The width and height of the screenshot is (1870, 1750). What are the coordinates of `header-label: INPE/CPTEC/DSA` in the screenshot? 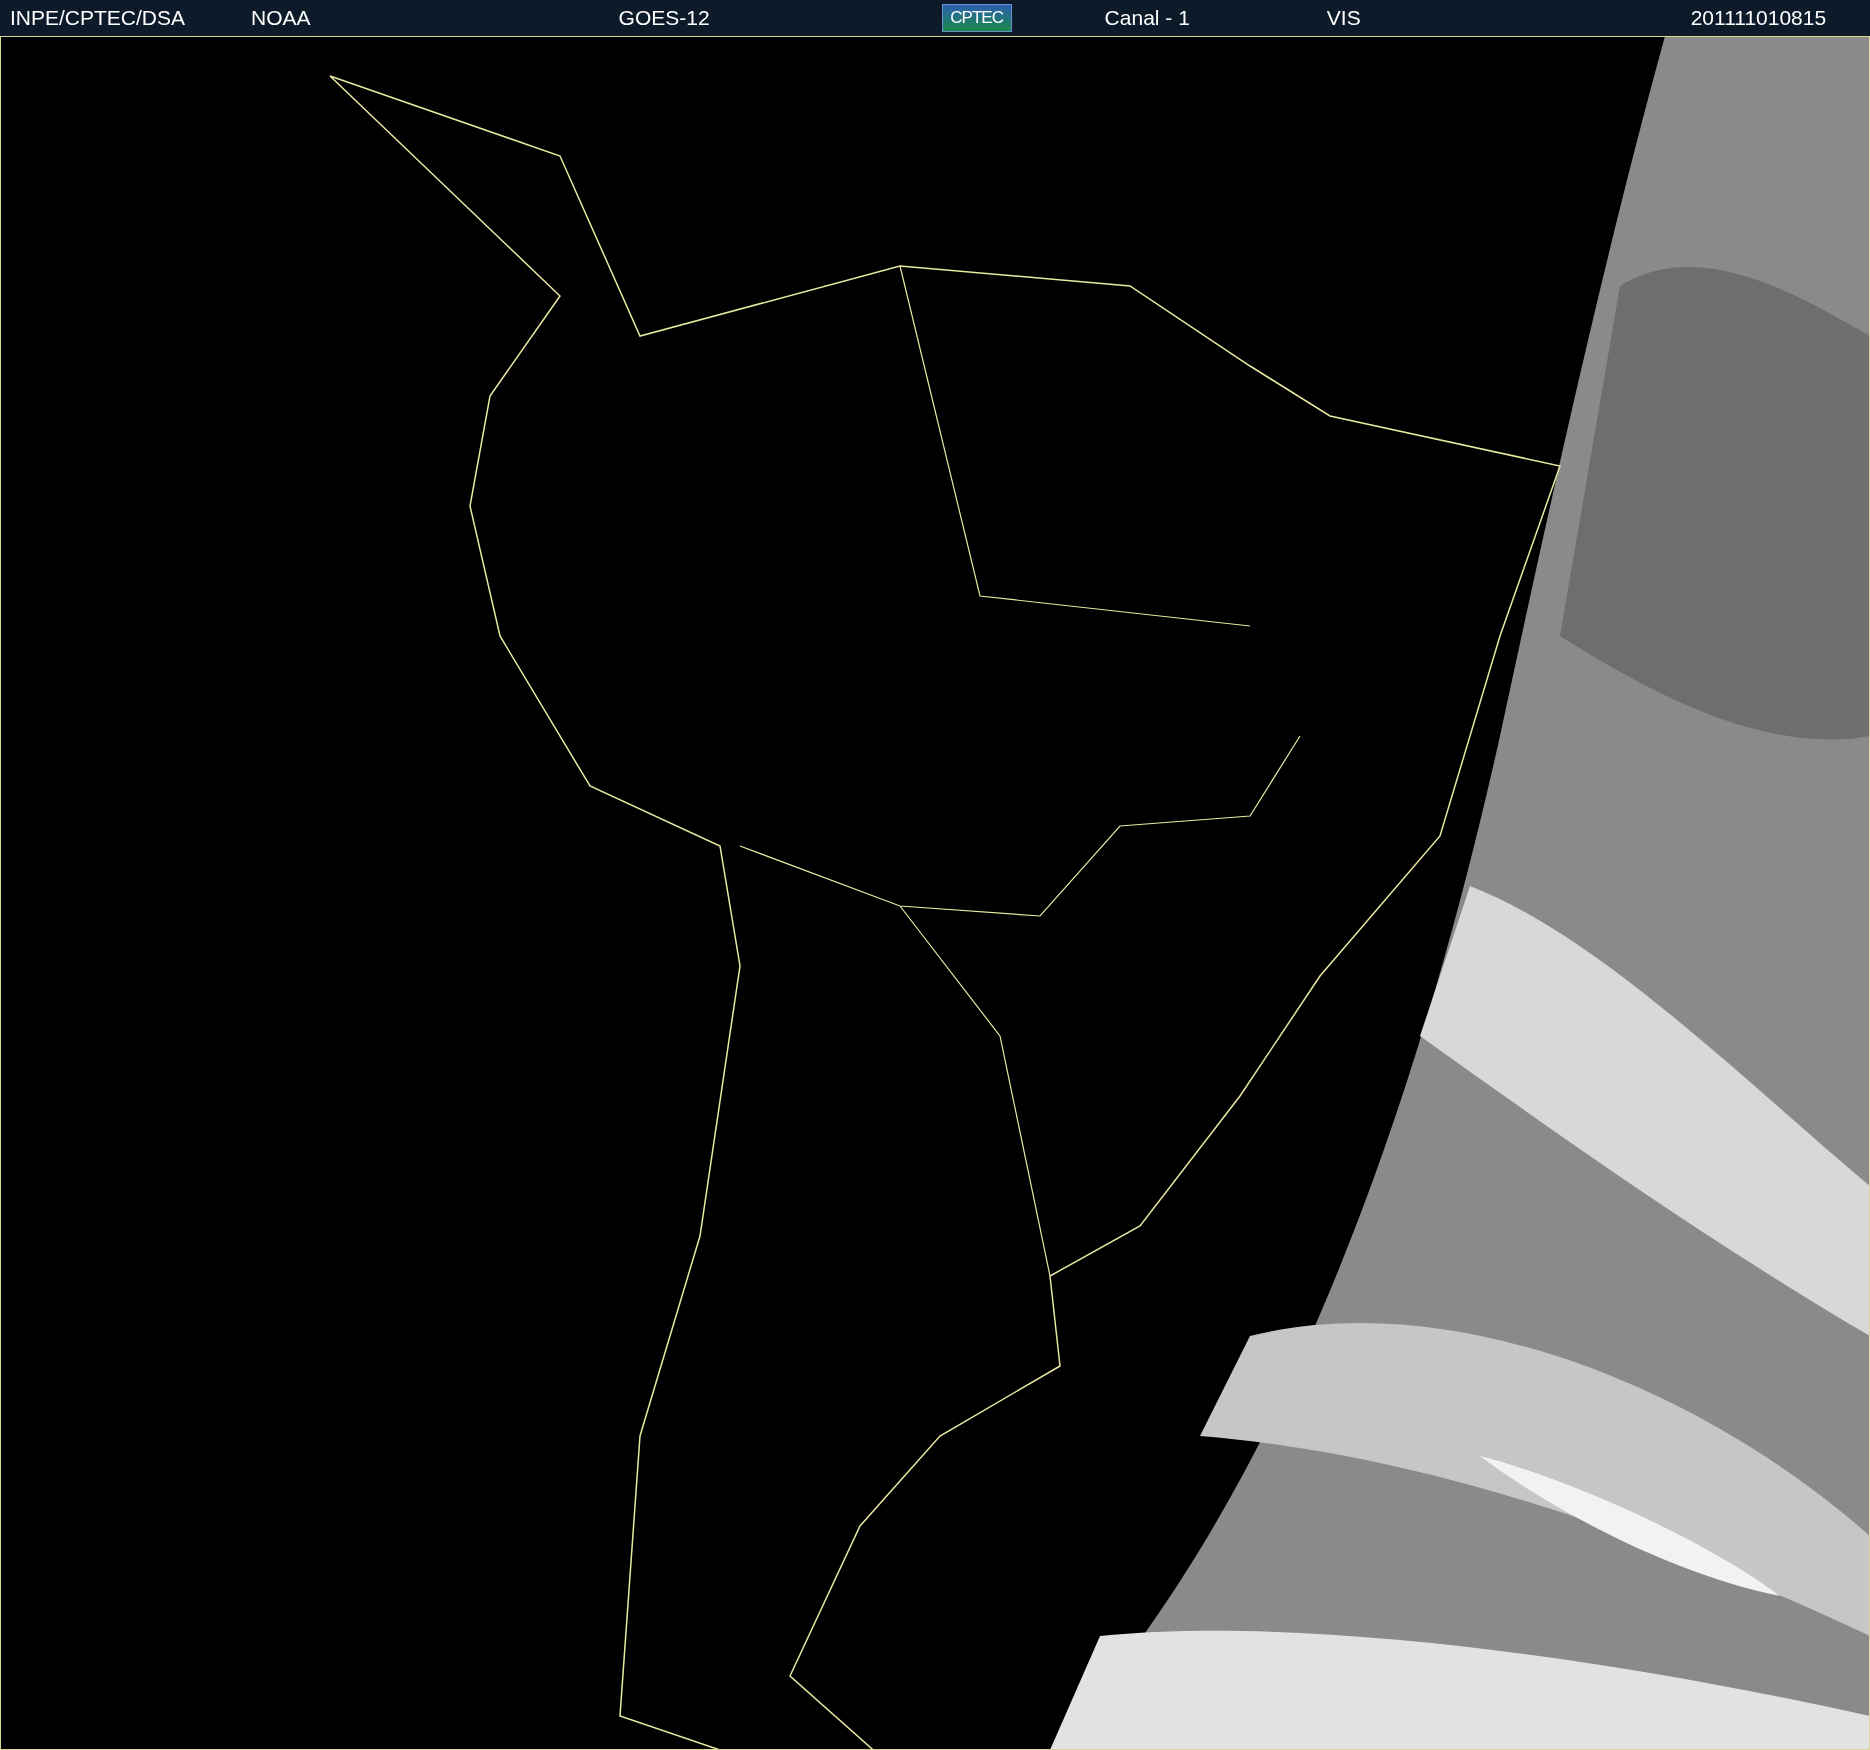 It's located at (98, 18).